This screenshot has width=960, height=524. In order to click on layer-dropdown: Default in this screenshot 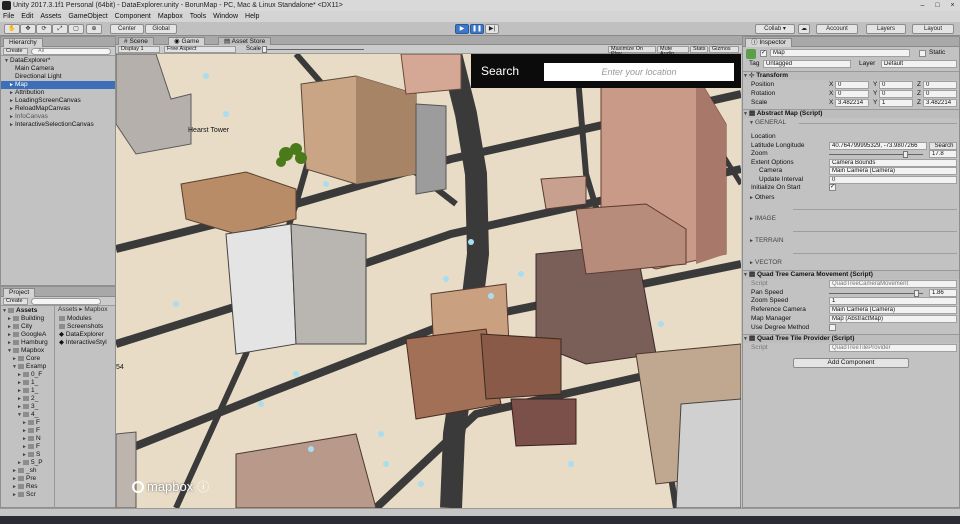, I will do `click(919, 64)`.